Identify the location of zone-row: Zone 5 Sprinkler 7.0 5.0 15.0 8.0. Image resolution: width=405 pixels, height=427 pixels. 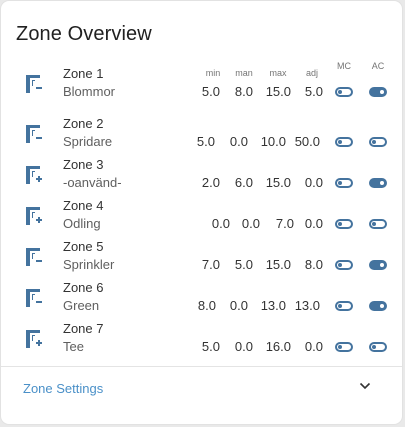
(201, 257).